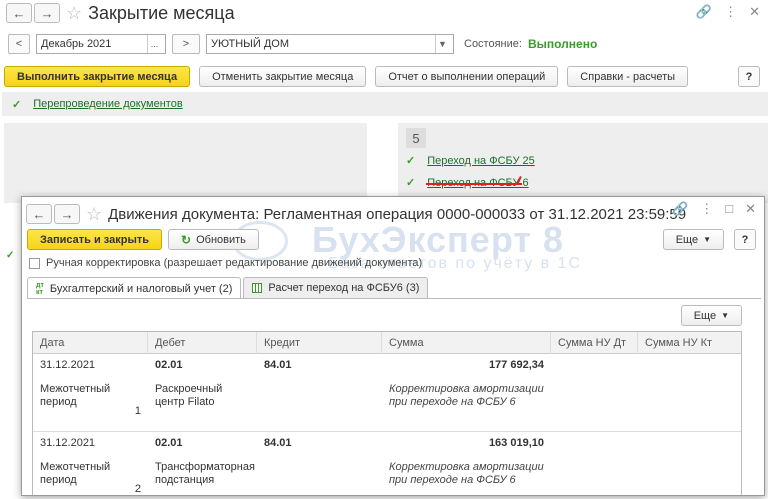  What do you see at coordinates (40, 288) in the screenshot?
I see `dt-kt-icon: дт кт` at bounding box center [40, 288].